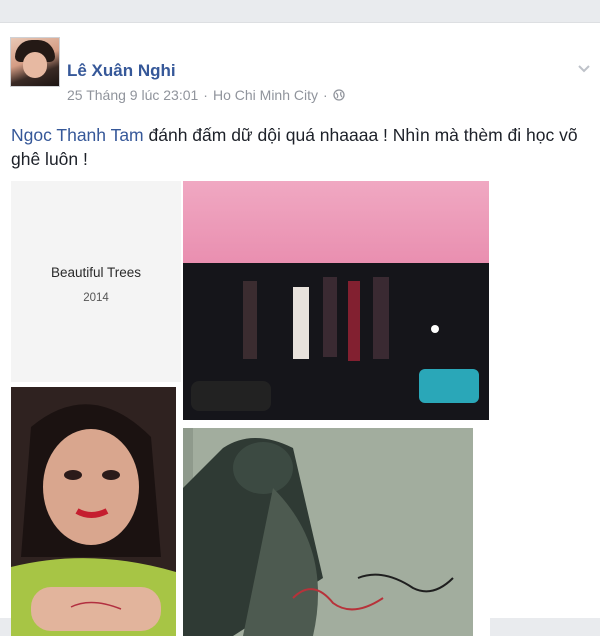  What do you see at coordinates (96, 272) in the screenshot?
I see `poster-title: Beautiful Trees` at bounding box center [96, 272].